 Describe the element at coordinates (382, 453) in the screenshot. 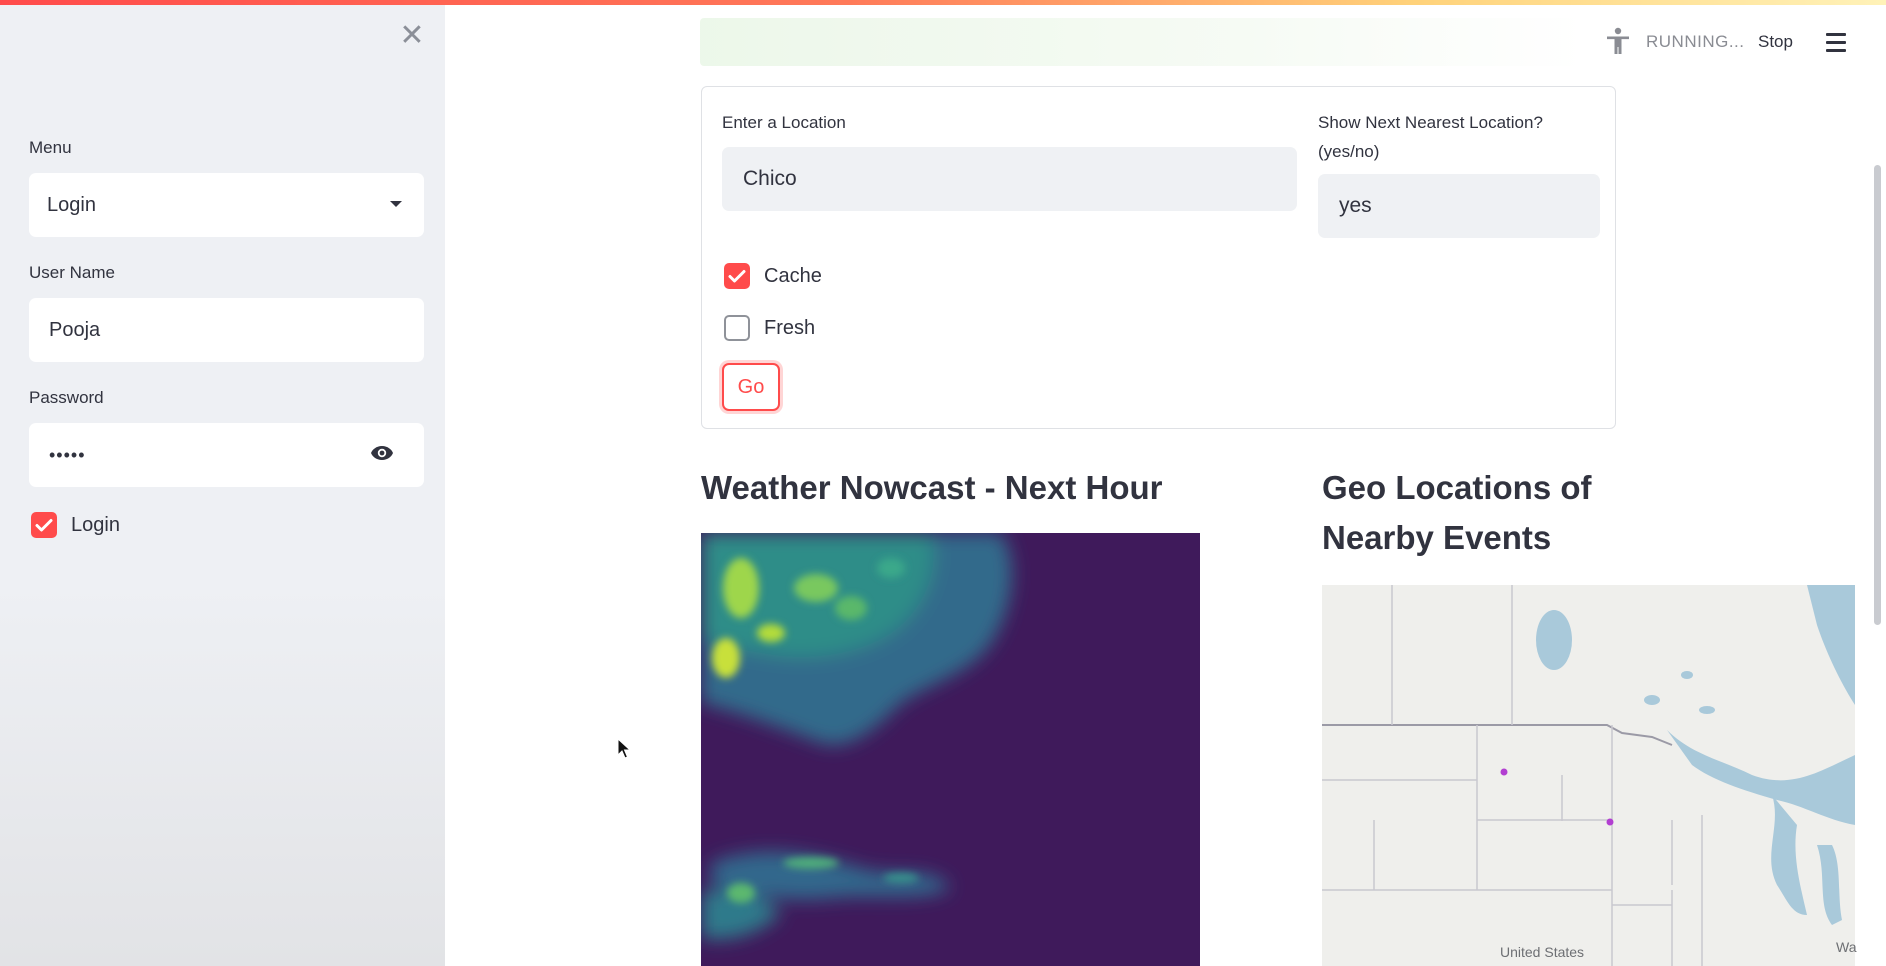

I see `eye-icon` at that location.